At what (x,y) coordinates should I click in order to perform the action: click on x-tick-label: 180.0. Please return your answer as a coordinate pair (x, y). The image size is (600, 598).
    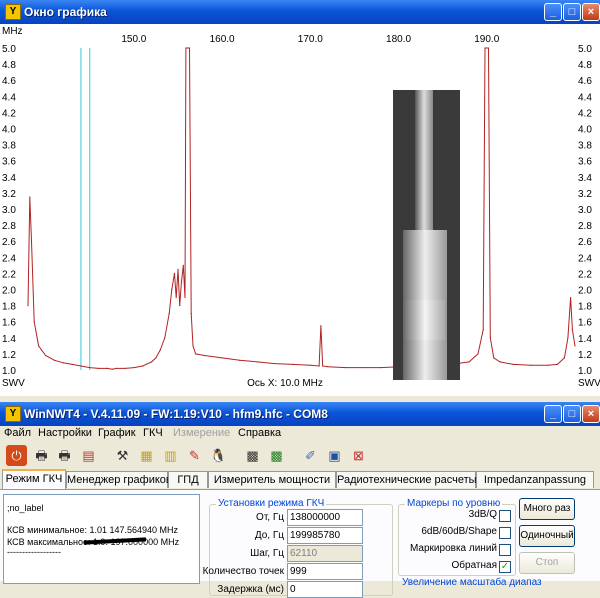
    Looking at the image, I should click on (398, 39).